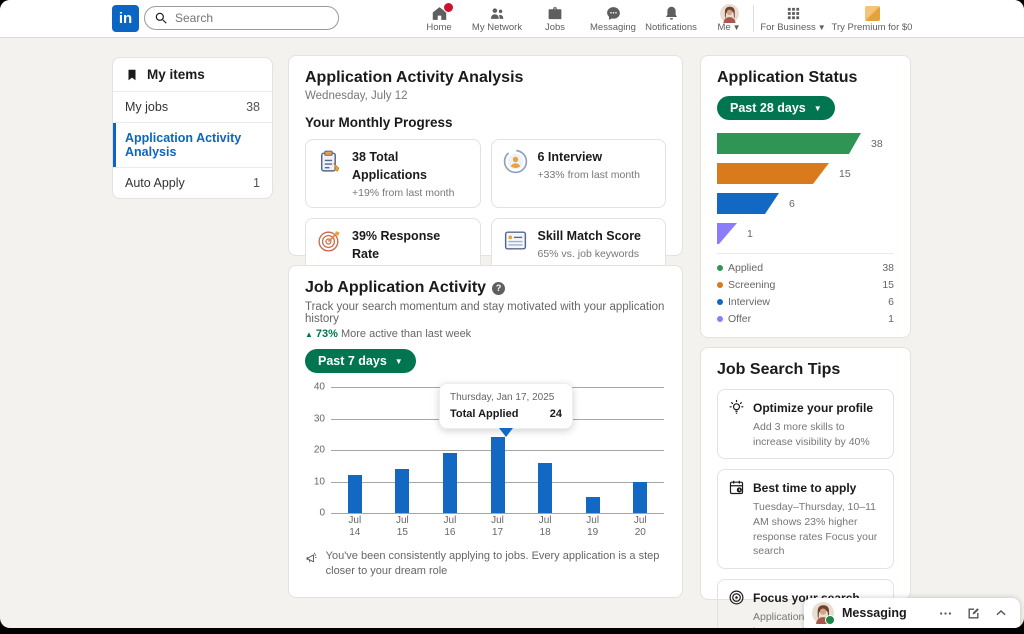 The image size is (1024, 634). Describe the element at coordinates (891, 319) in the screenshot. I see `legend-value: 1` at that location.